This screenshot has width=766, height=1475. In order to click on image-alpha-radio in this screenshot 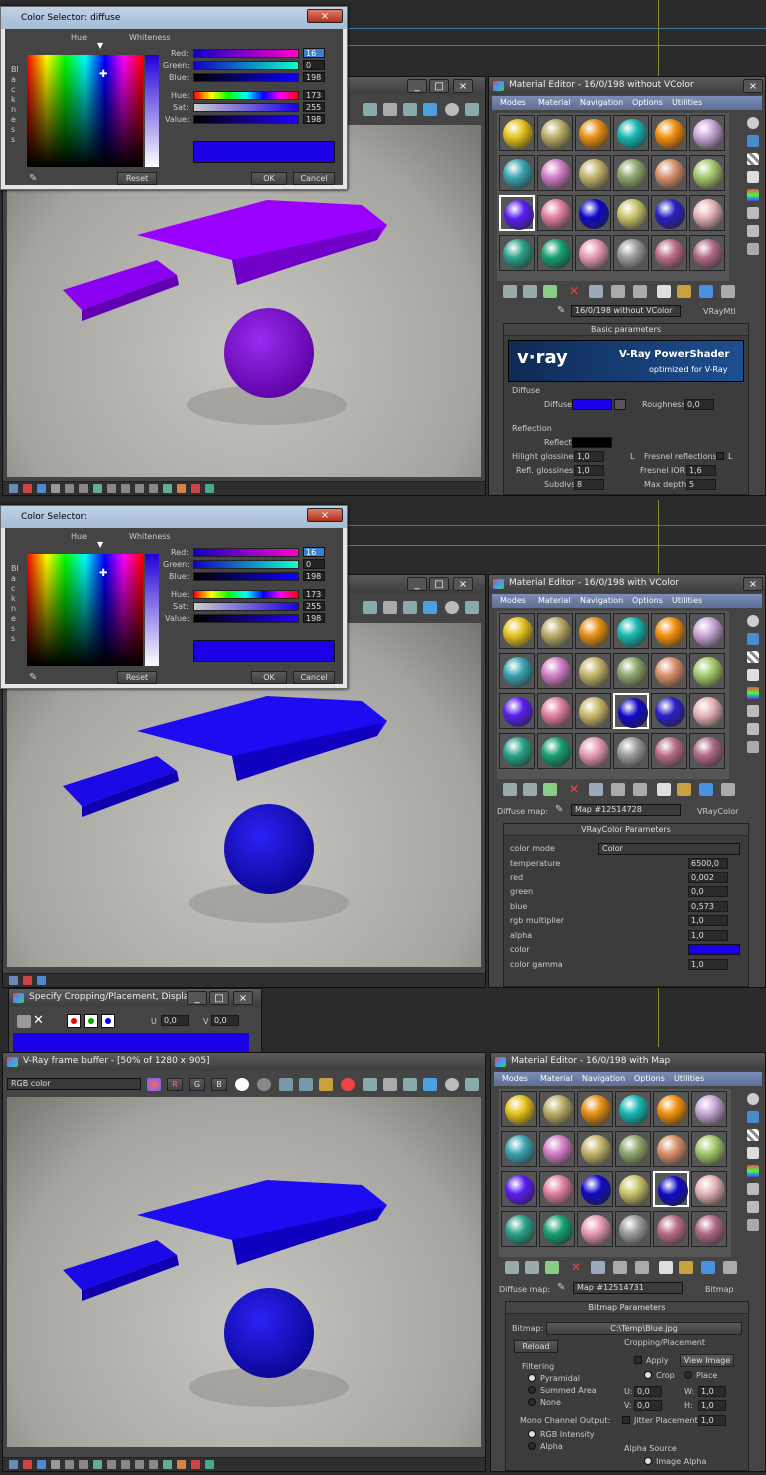, I will do `click(648, 1461)`.